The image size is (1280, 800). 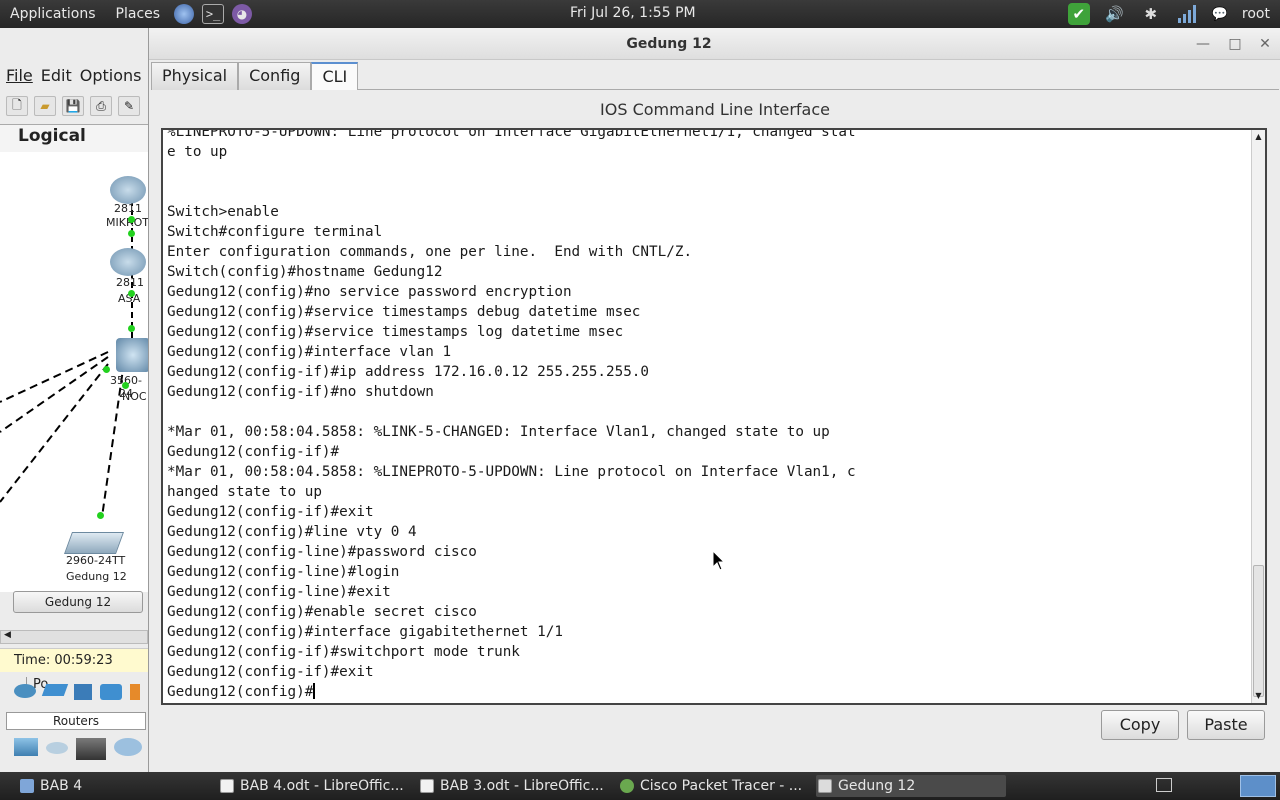 I want to click on switch-category-icon, so click(x=55, y=690).